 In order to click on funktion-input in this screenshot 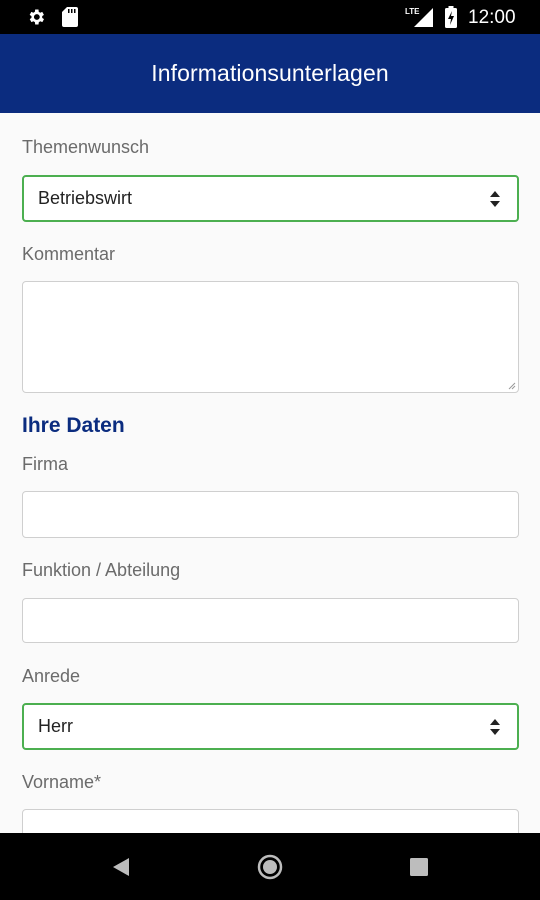, I will do `click(270, 620)`.